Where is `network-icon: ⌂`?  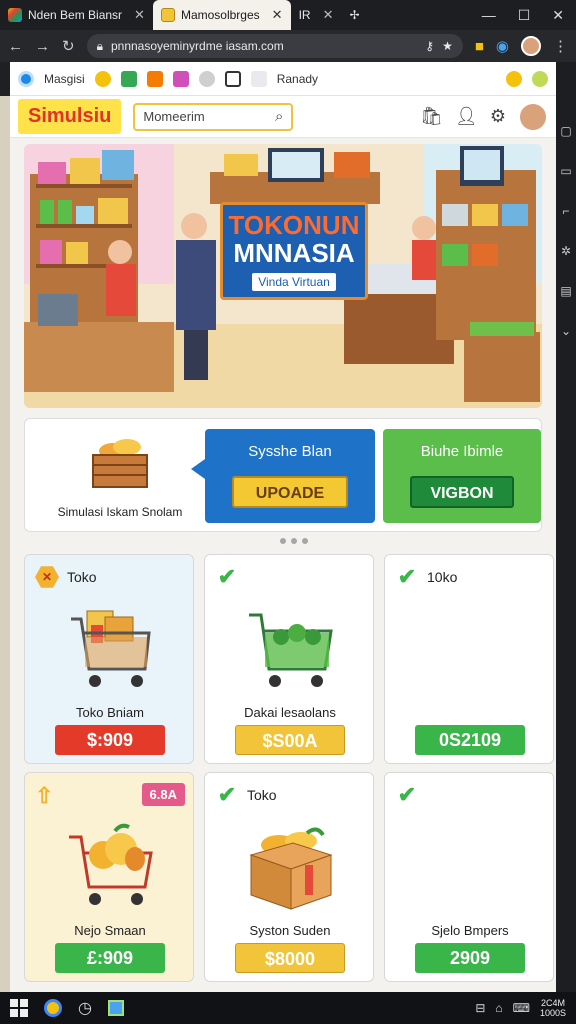
network-icon: ⌂ is located at coordinates (498, 1008).